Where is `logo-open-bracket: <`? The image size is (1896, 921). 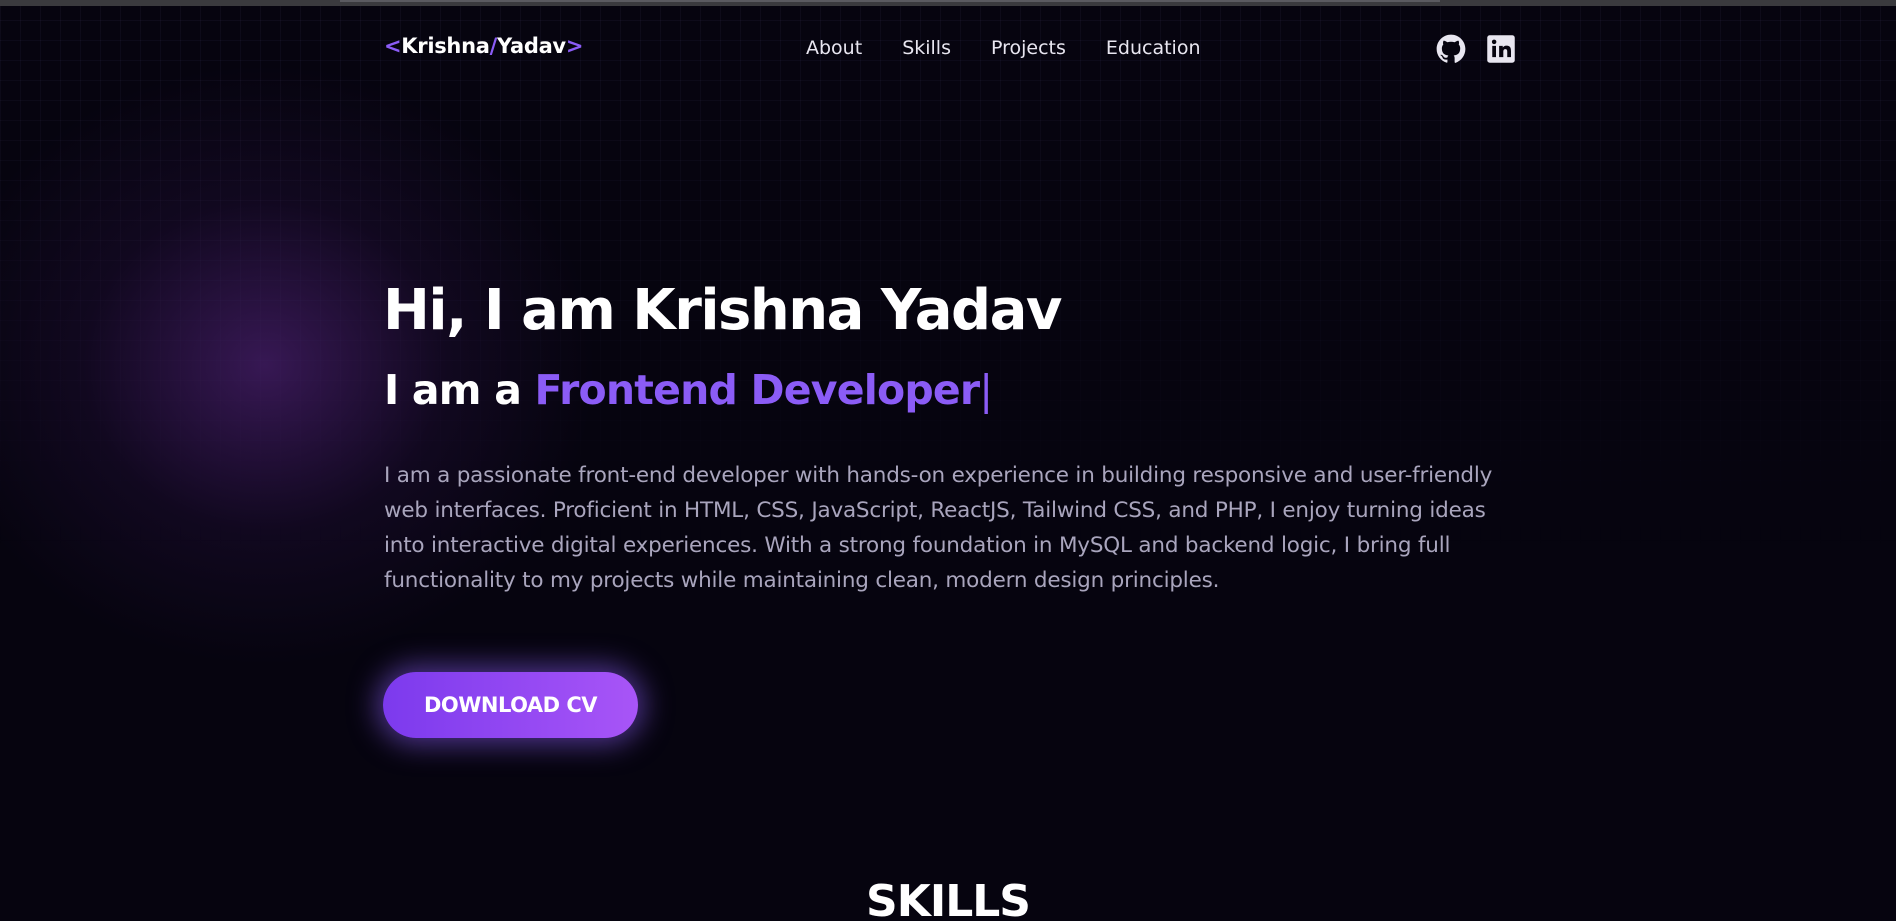
logo-open-bracket: < is located at coordinates (393, 46).